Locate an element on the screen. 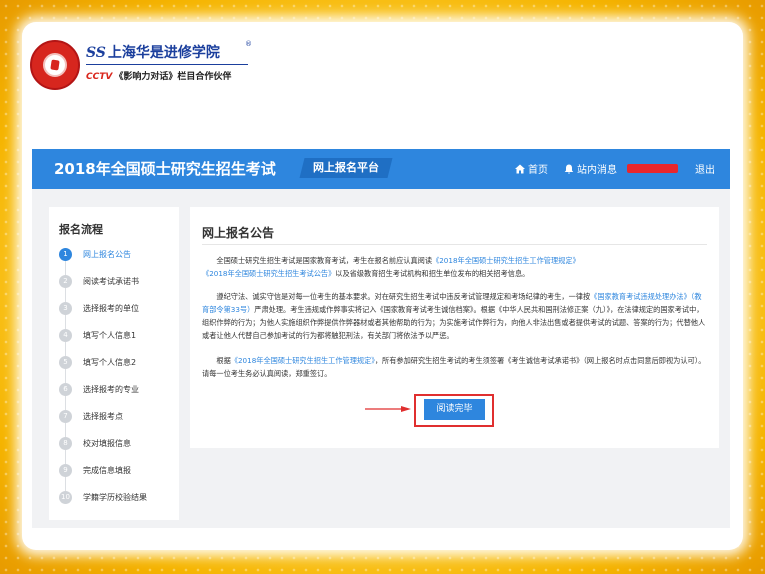 This screenshot has height=574, width=765. step-number: 9 is located at coordinates (65, 470).